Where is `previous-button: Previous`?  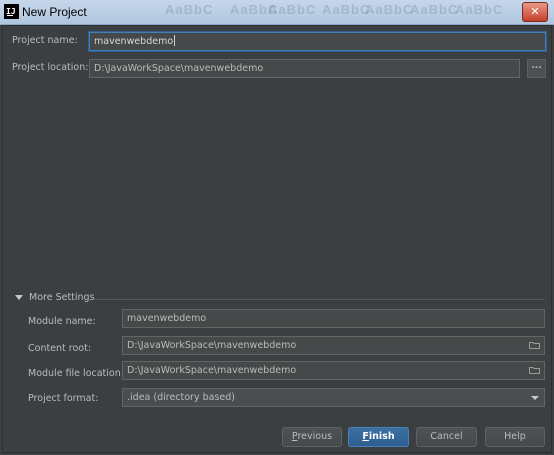
previous-button: Previous is located at coordinates (312, 437).